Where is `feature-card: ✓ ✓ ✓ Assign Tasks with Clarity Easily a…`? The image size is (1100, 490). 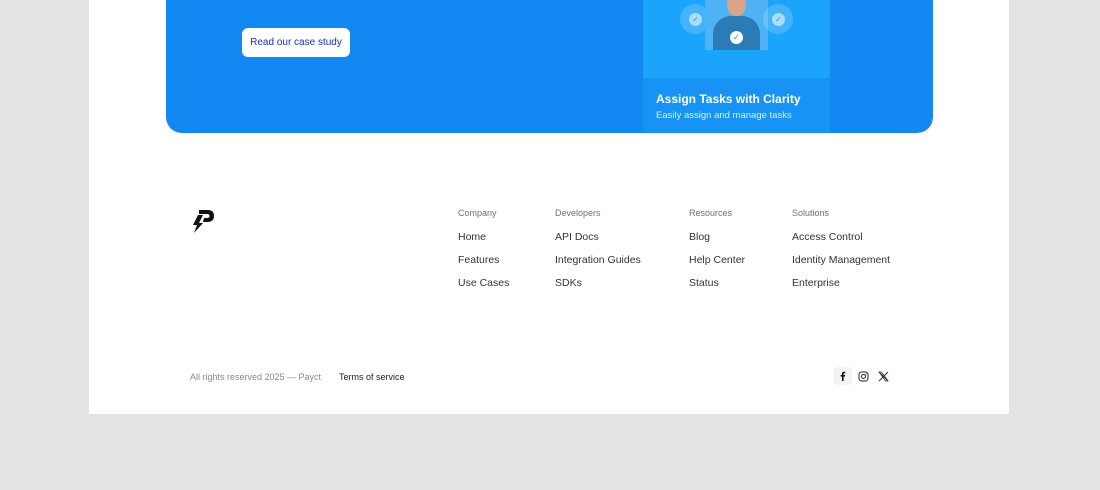 feature-card: ✓ ✓ ✓ Assign Tasks with Clarity Easily a… is located at coordinates (736, 66).